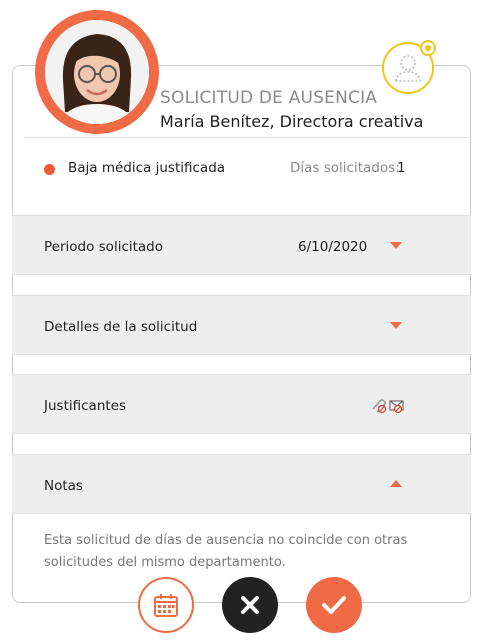 This screenshot has width=483, height=640. Describe the element at coordinates (396, 483) in the screenshot. I see `chevron-up-icon` at that location.